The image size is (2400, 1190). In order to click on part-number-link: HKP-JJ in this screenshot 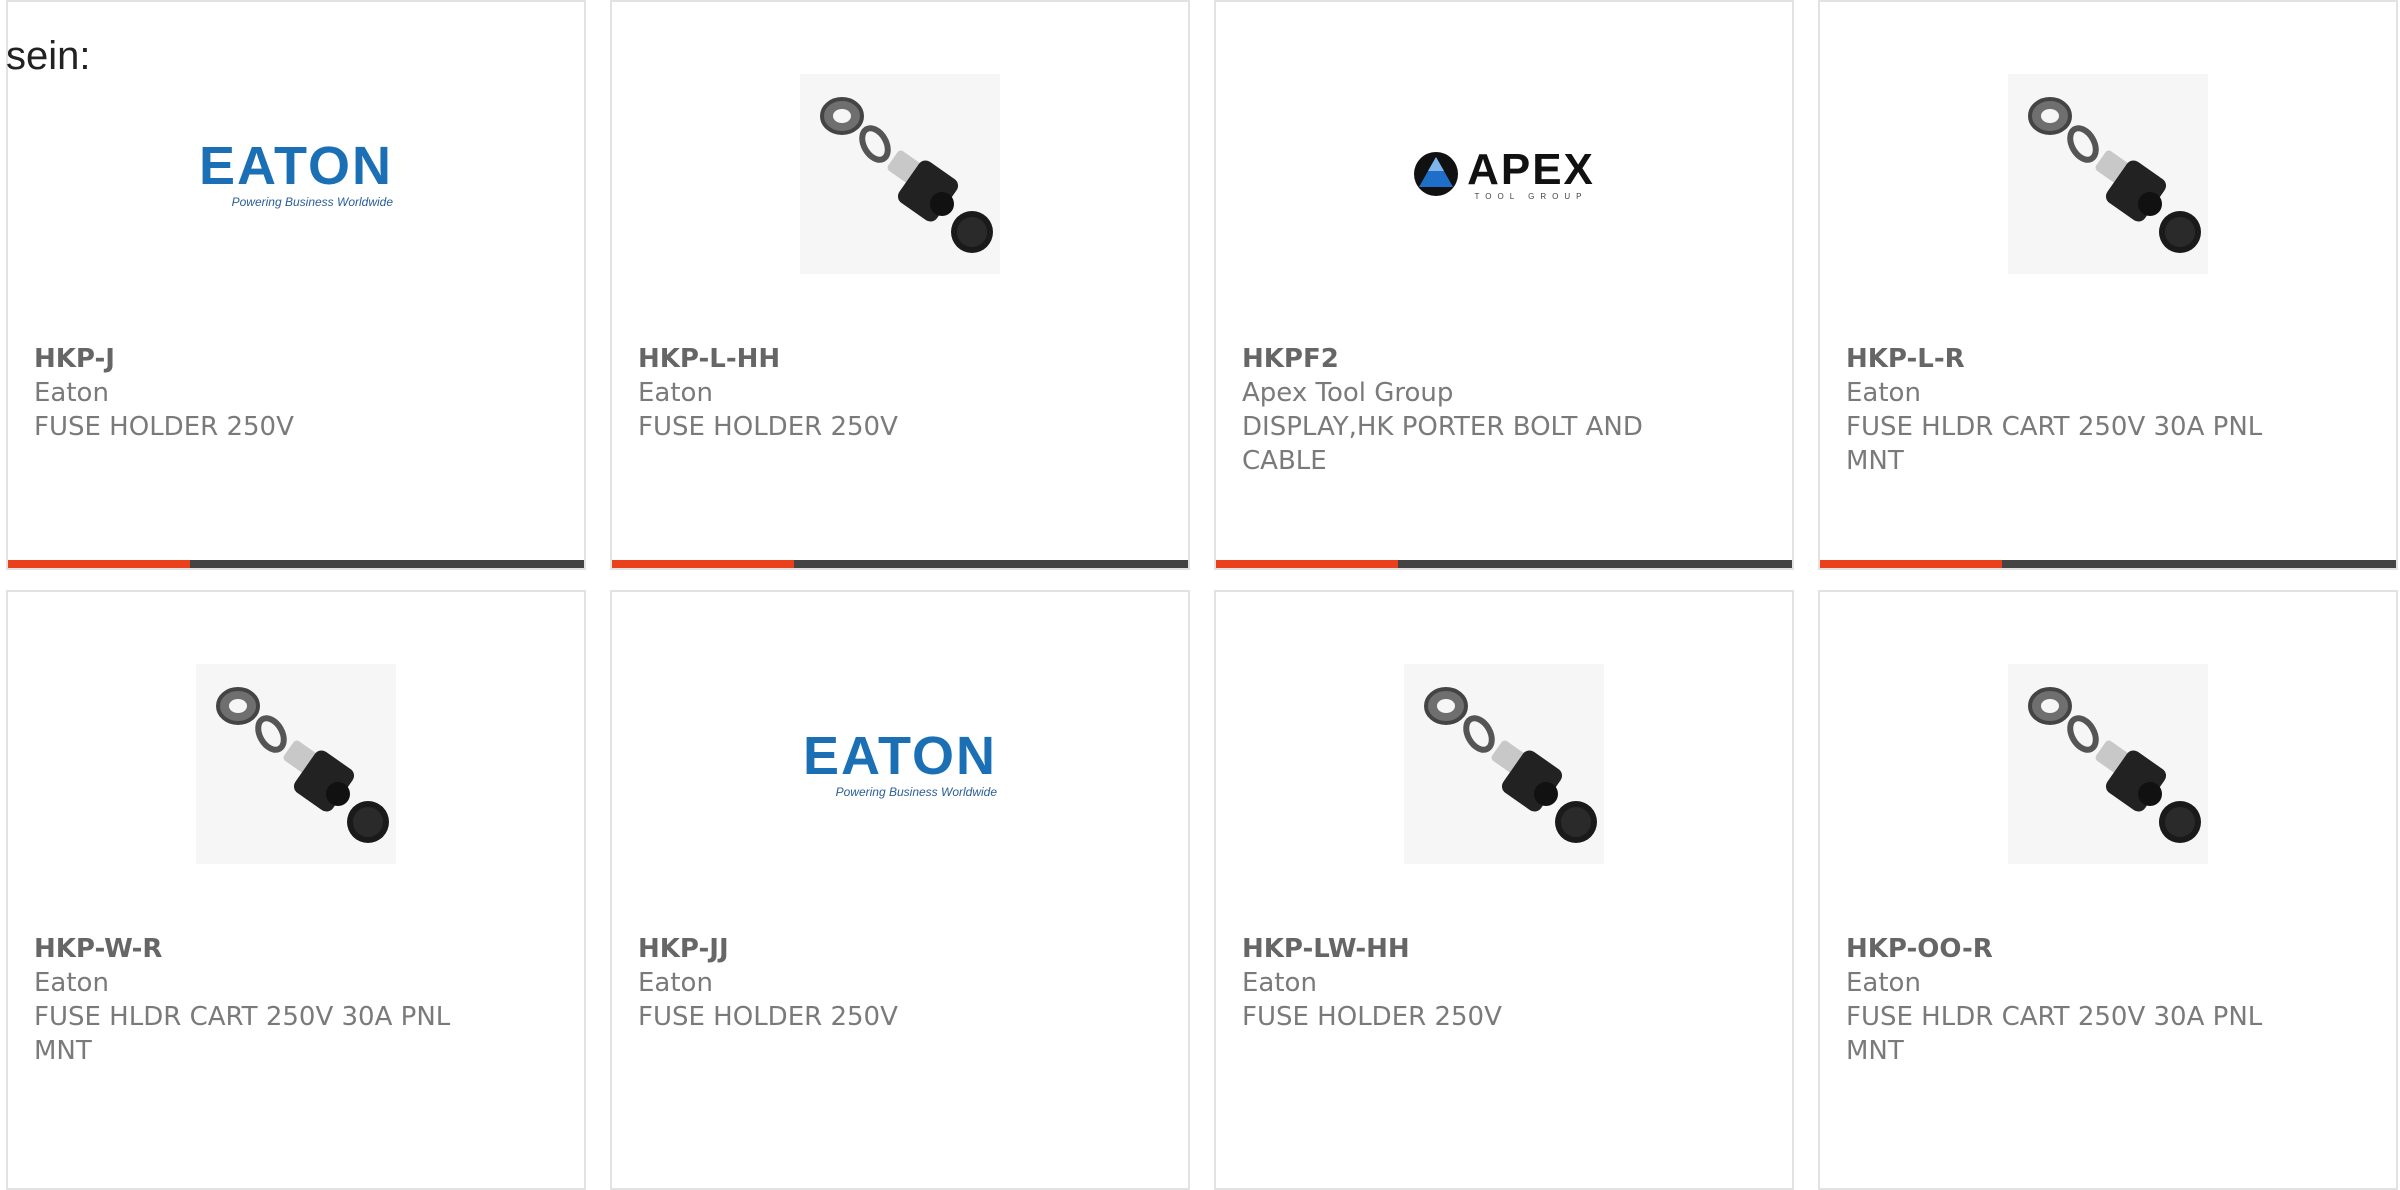, I will do `click(683, 949)`.